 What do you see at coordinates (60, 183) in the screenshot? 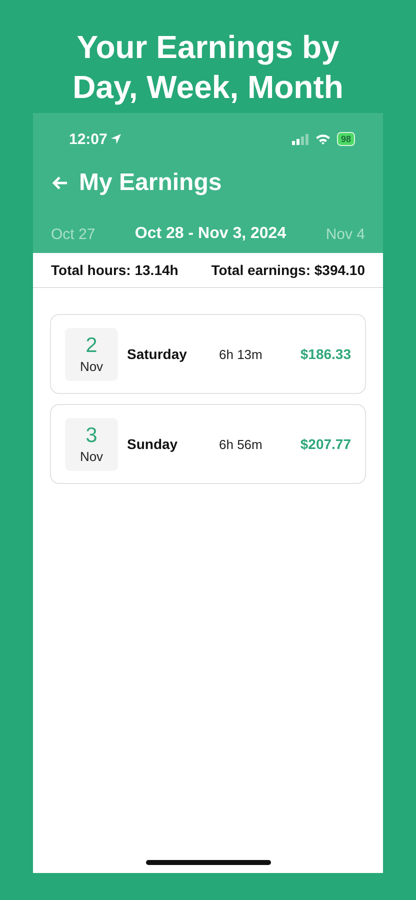
I see `back-arrow-icon` at bounding box center [60, 183].